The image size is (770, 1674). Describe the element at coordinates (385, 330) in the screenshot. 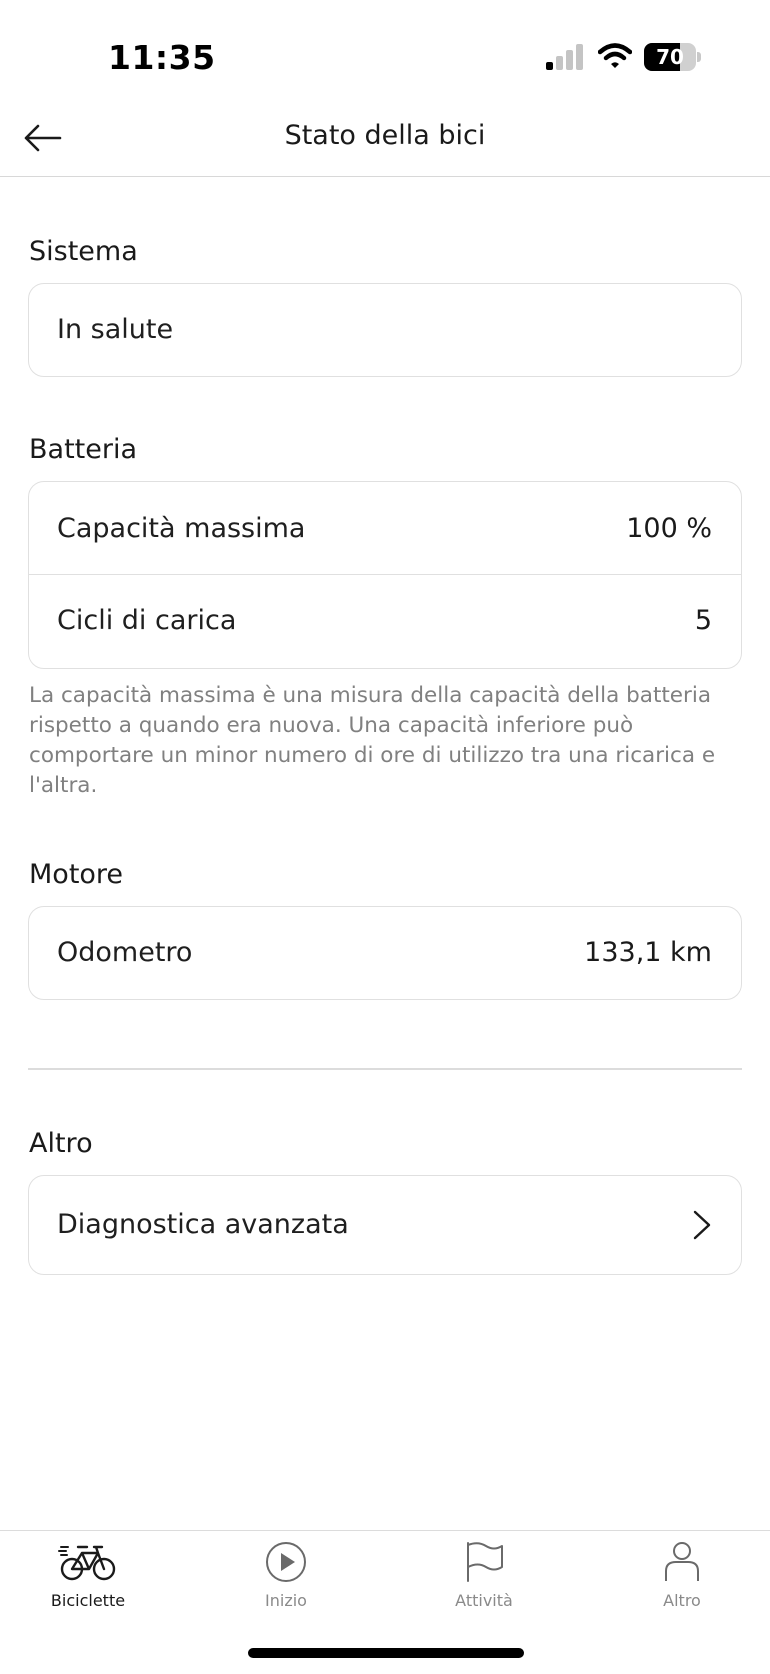

I see `system-status-card: In salute` at that location.